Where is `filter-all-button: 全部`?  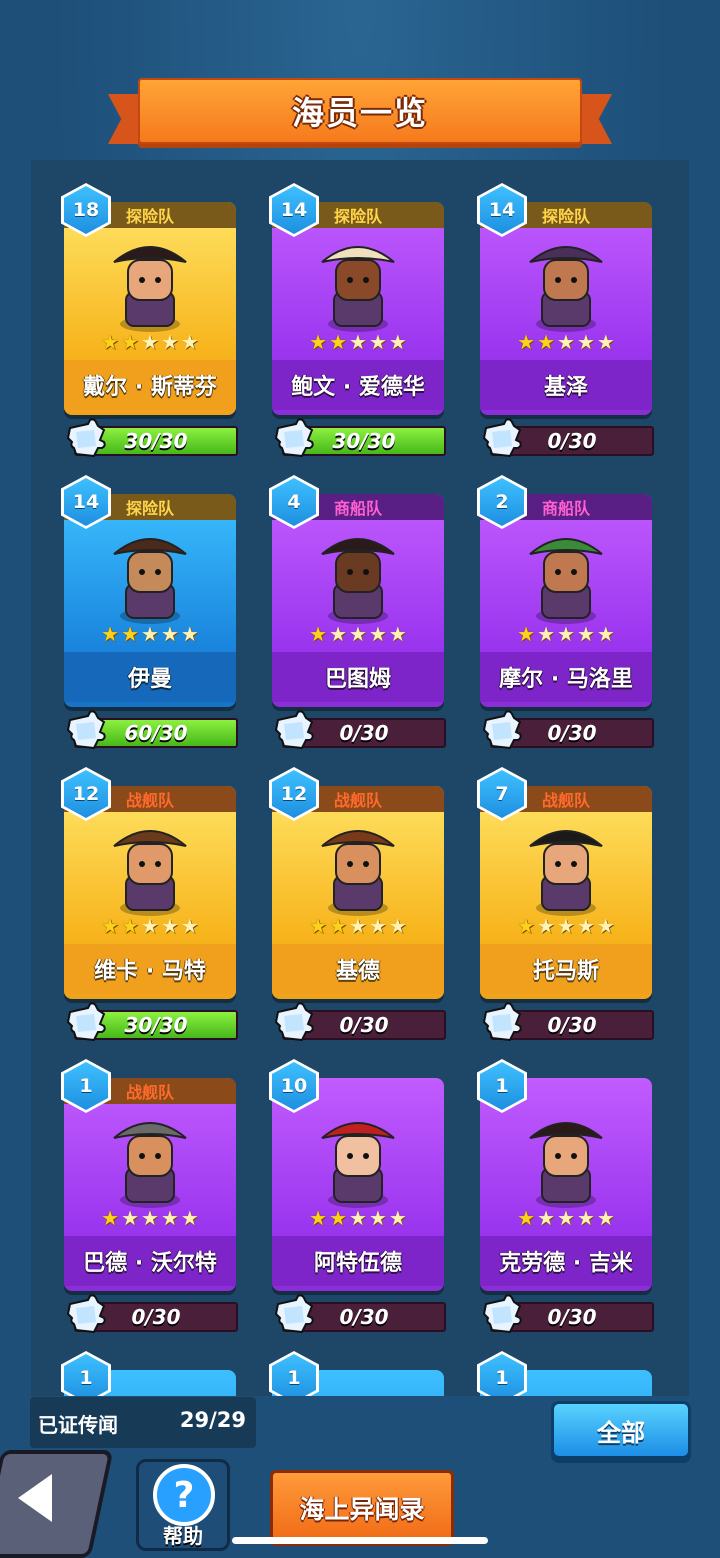 filter-all-button: 全部 is located at coordinates (621, 1430).